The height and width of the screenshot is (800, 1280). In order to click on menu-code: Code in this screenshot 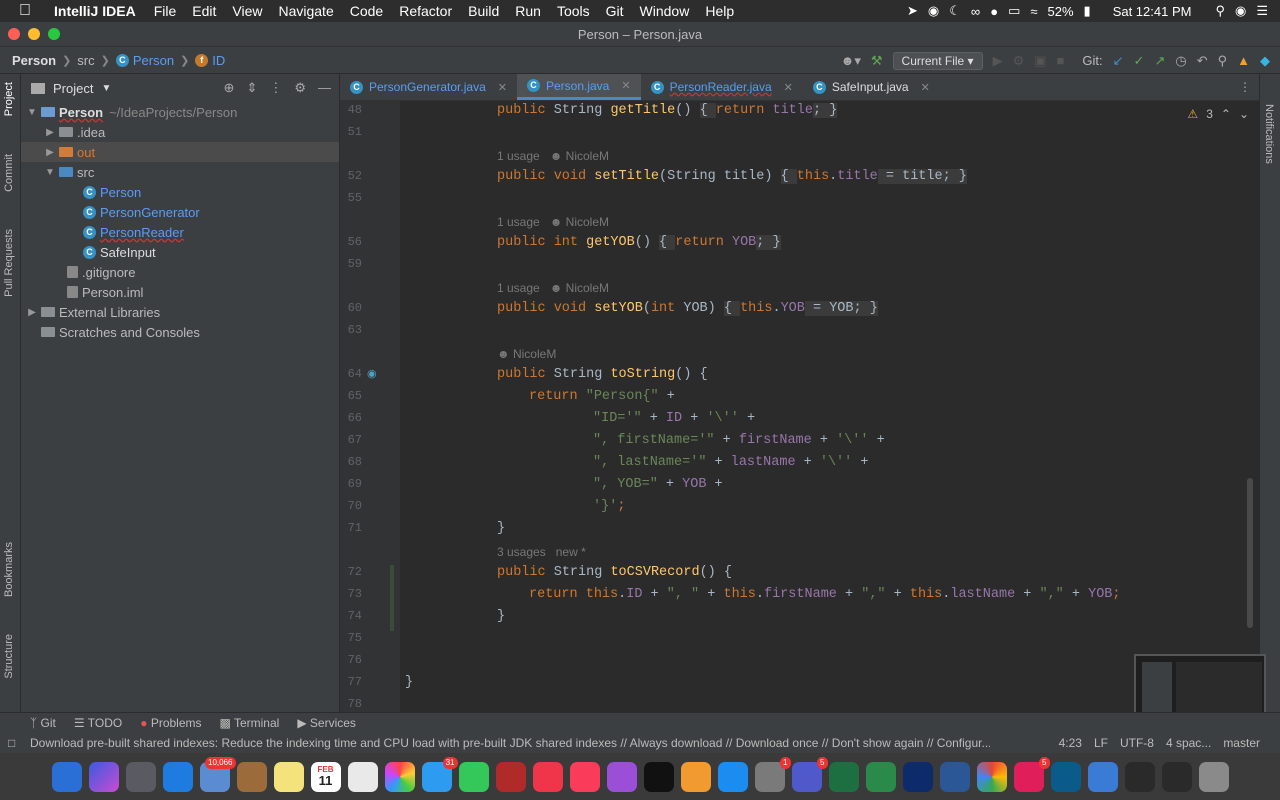, I will do `click(366, 11)`.